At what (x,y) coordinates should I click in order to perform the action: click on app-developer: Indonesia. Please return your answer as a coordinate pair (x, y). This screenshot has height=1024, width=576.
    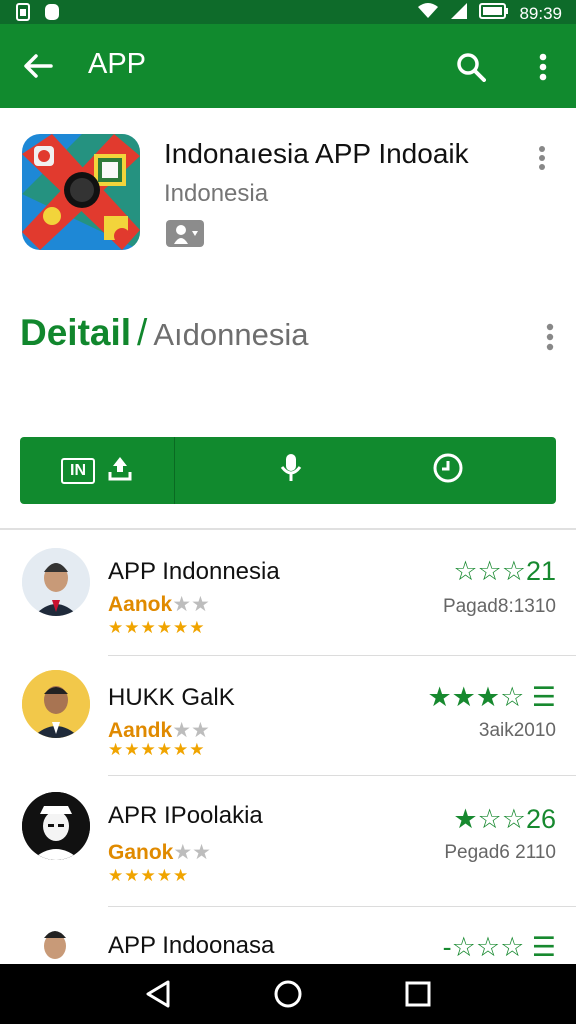
    Looking at the image, I should click on (216, 194).